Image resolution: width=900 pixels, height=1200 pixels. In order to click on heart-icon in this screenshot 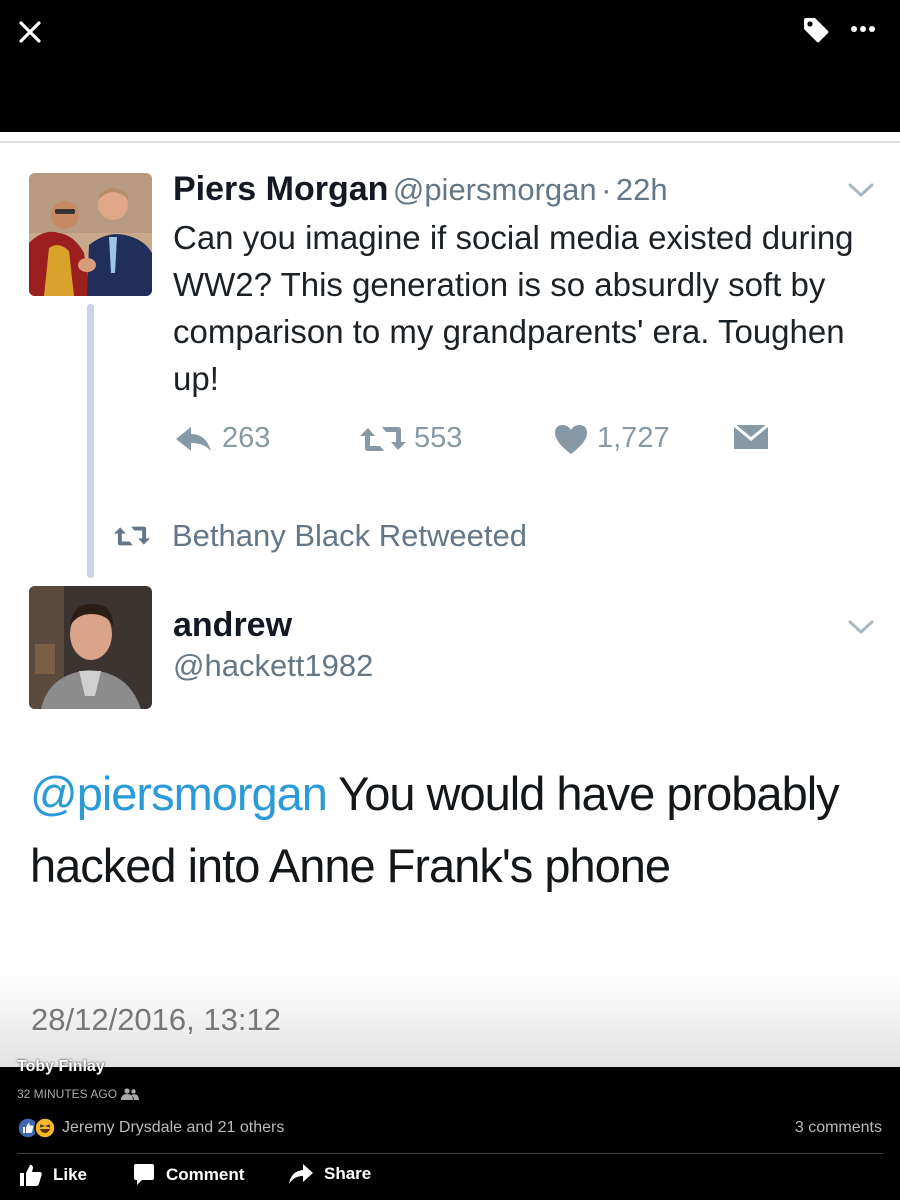, I will do `click(571, 439)`.